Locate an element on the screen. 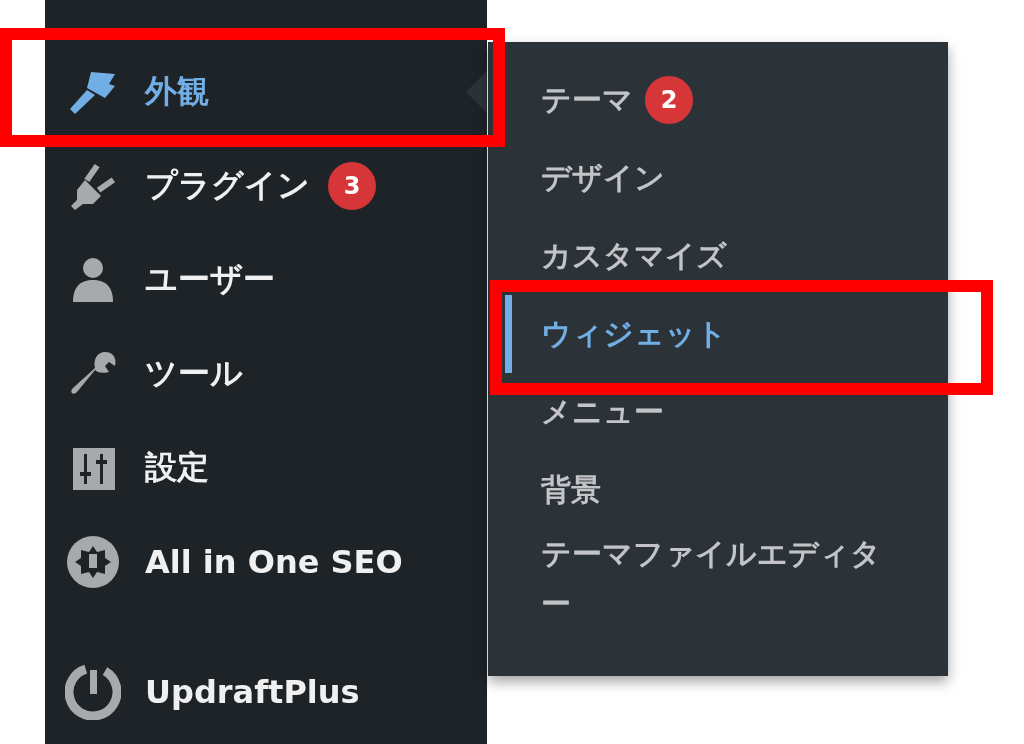 This screenshot has width=1024, height=744. menu-item: プラグイン 3 is located at coordinates (266, 186).